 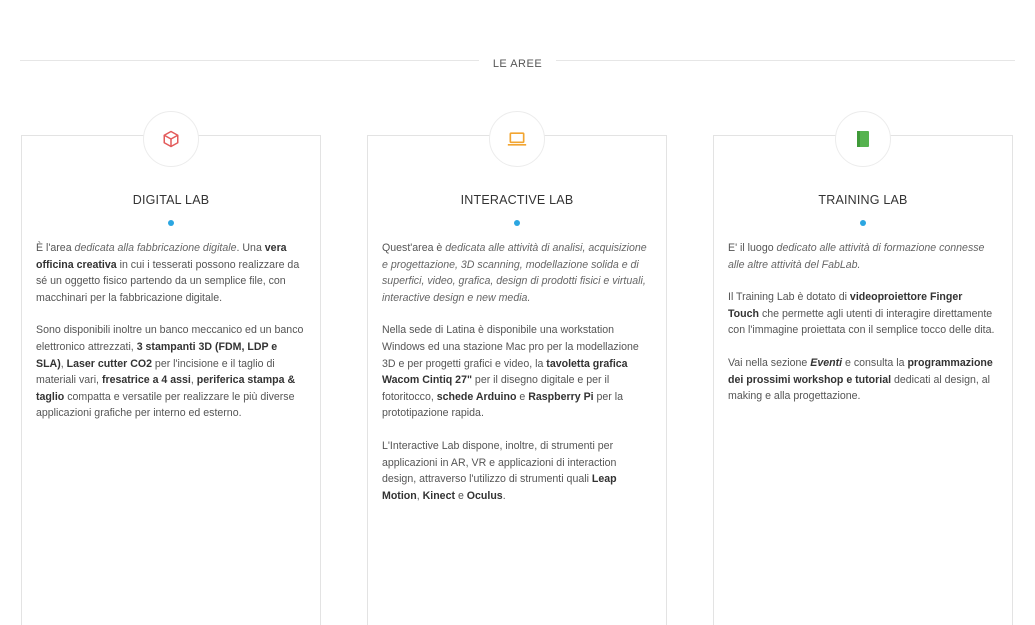 I want to click on bold-text: fresatrice a 4 assi, so click(x=146, y=380).